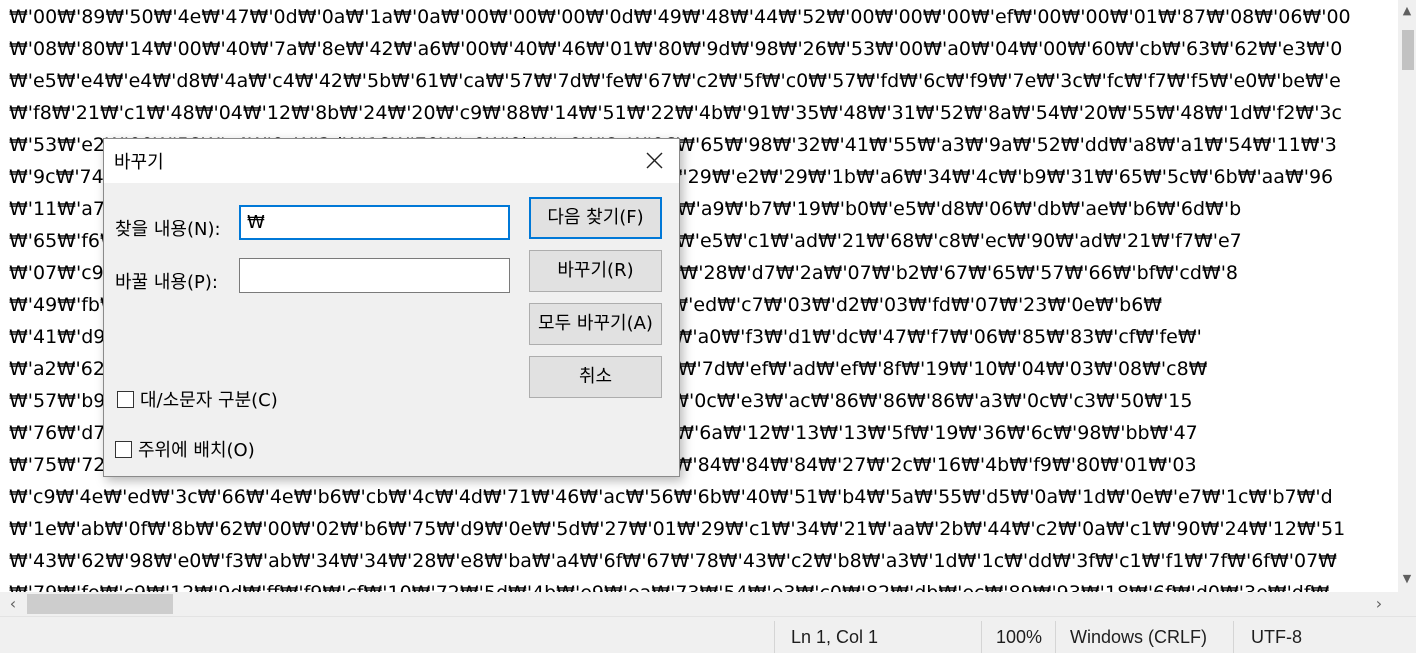 The image size is (1416, 657). What do you see at coordinates (1019, 637) in the screenshot?
I see `zoom-level: 100%` at bounding box center [1019, 637].